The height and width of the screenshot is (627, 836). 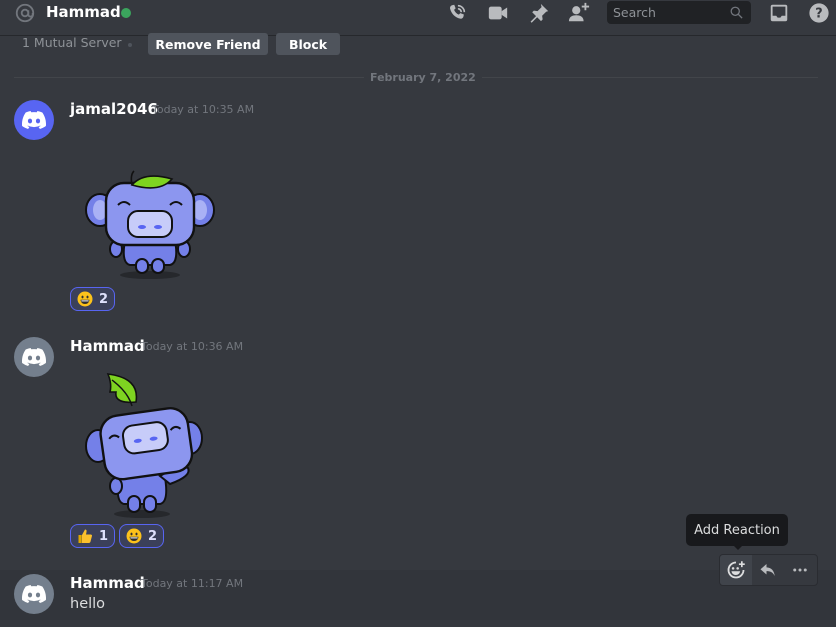 What do you see at coordinates (130, 45) in the screenshot?
I see `separator-dot` at bounding box center [130, 45].